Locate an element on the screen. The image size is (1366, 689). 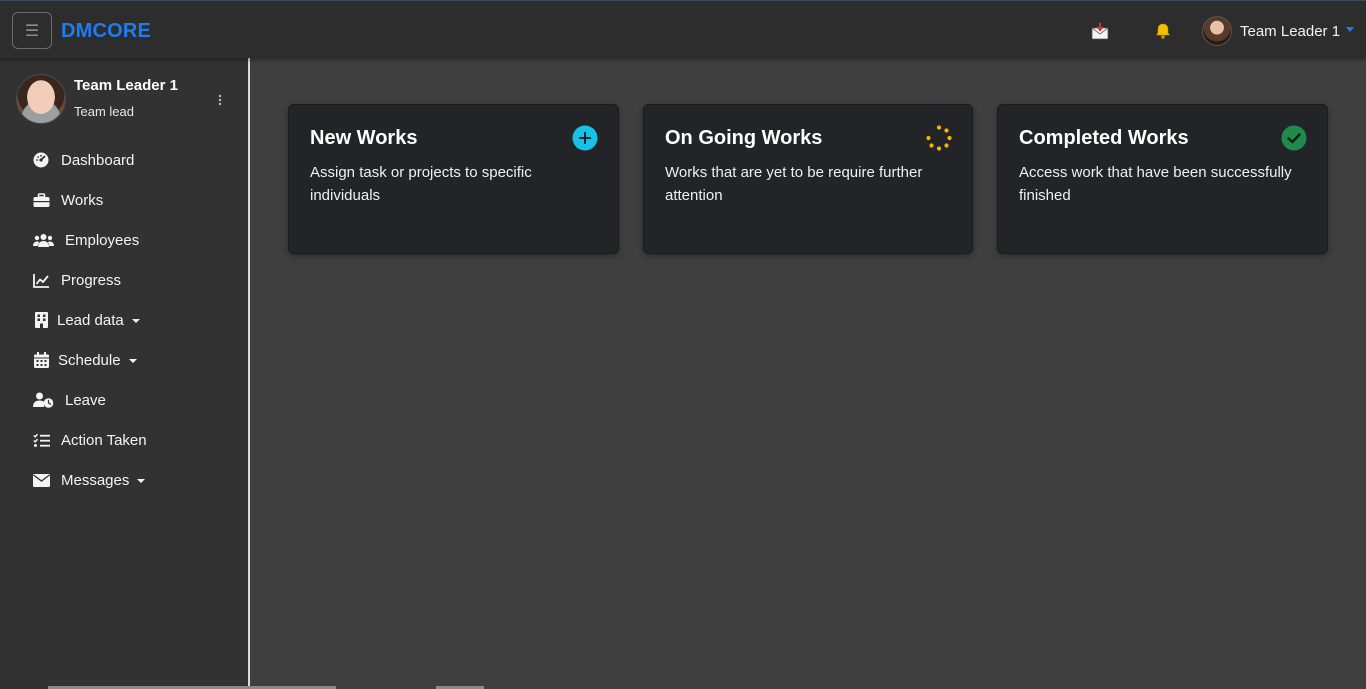
sidebar-item-label: Schedule is located at coordinates (89, 360).